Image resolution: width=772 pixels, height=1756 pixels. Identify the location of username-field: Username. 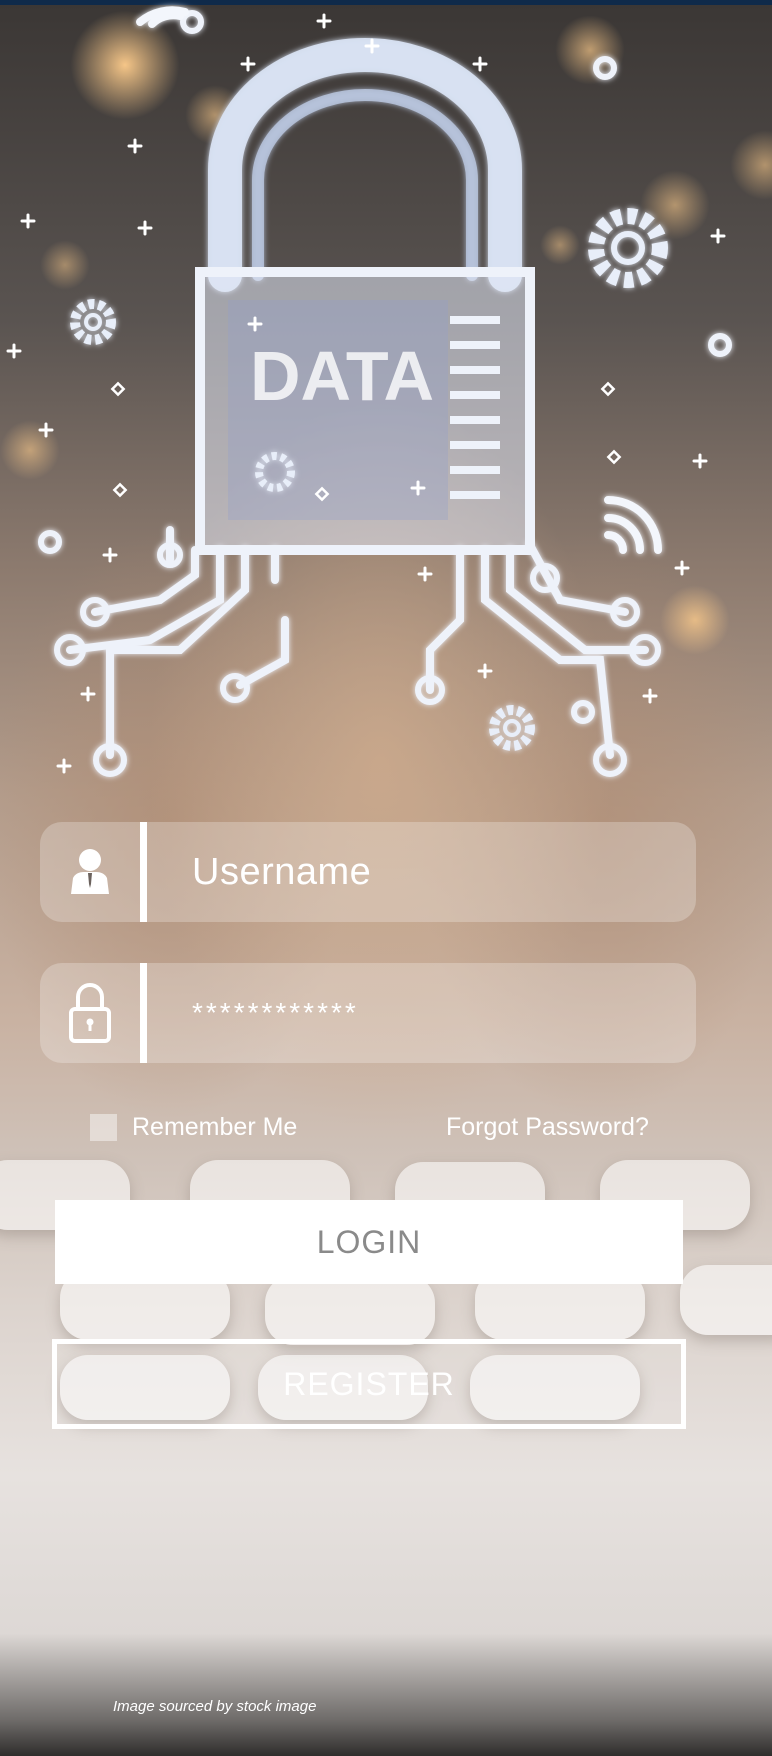
(368, 872).